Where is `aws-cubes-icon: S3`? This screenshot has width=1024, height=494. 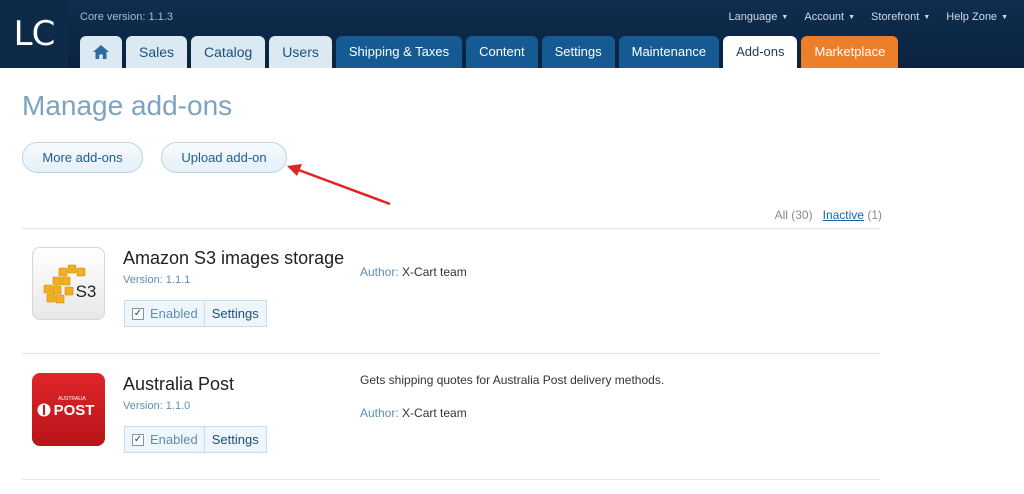
aws-cubes-icon: S3 is located at coordinates (70, 284).